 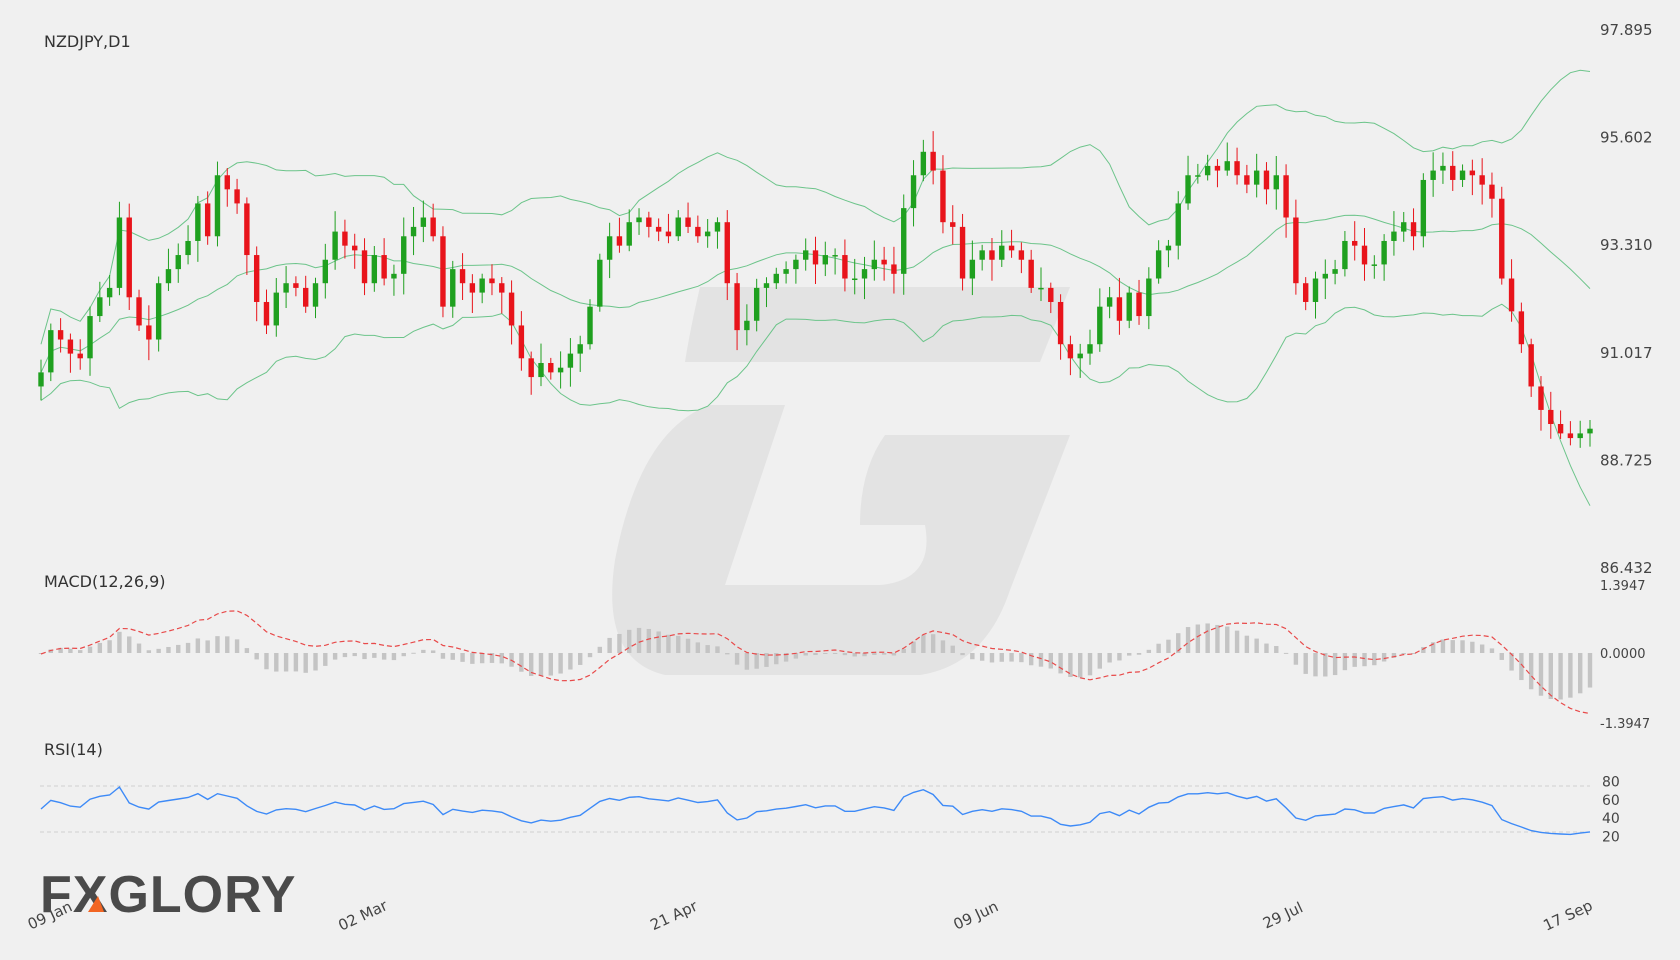 What do you see at coordinates (363, 915) in the screenshot?
I see `x-tick-label: 02 Mar` at bounding box center [363, 915].